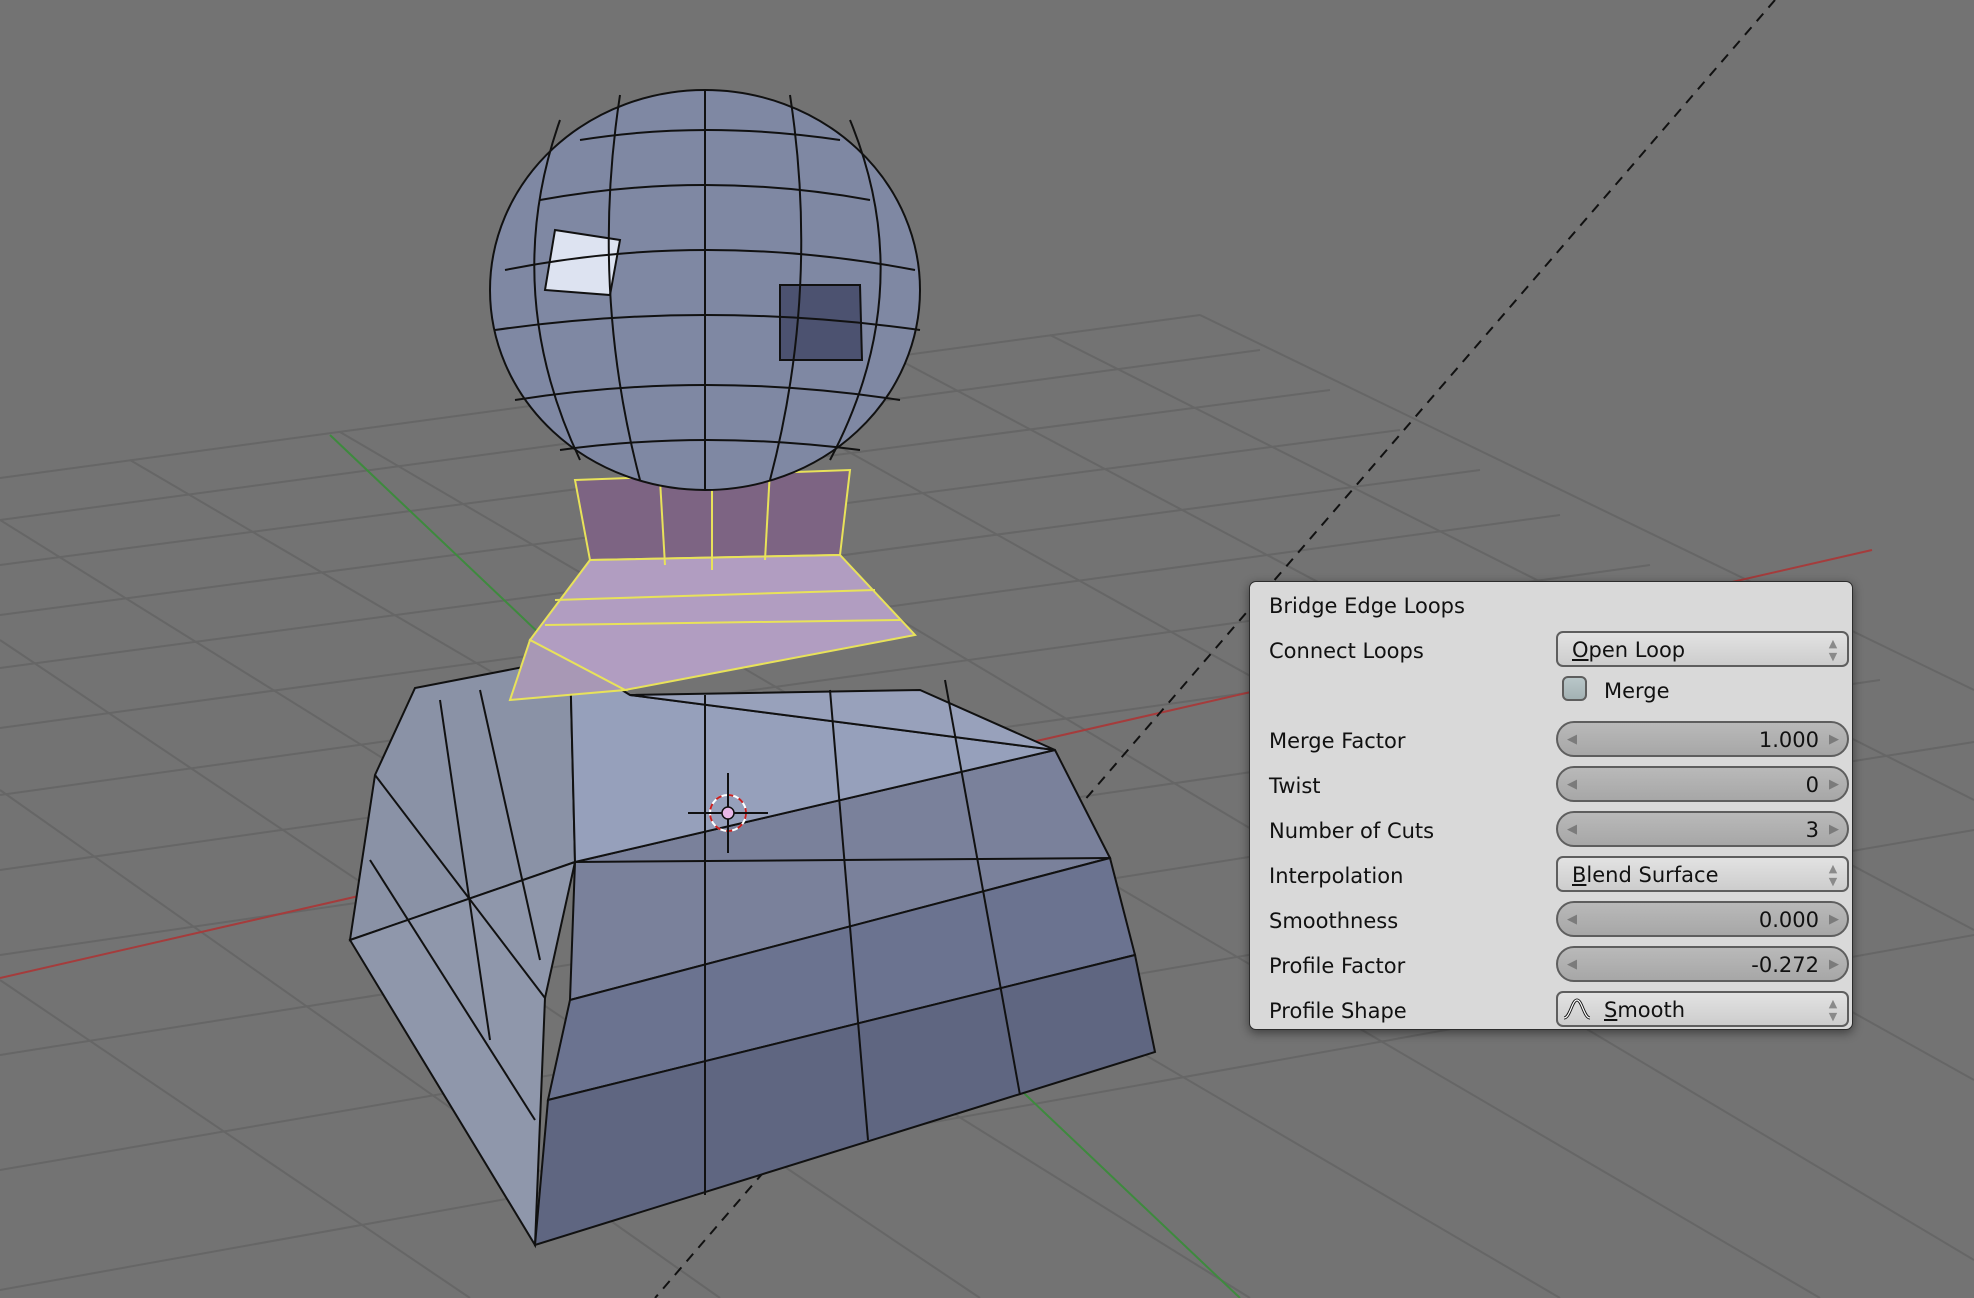  I want to click on merge-factor-value: 1.000, so click(1788, 740).